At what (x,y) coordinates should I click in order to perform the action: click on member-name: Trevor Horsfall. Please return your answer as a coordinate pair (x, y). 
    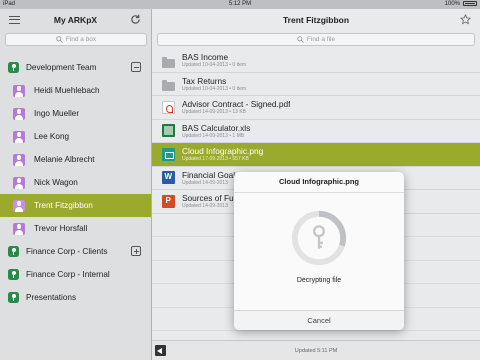
    Looking at the image, I should click on (61, 228).